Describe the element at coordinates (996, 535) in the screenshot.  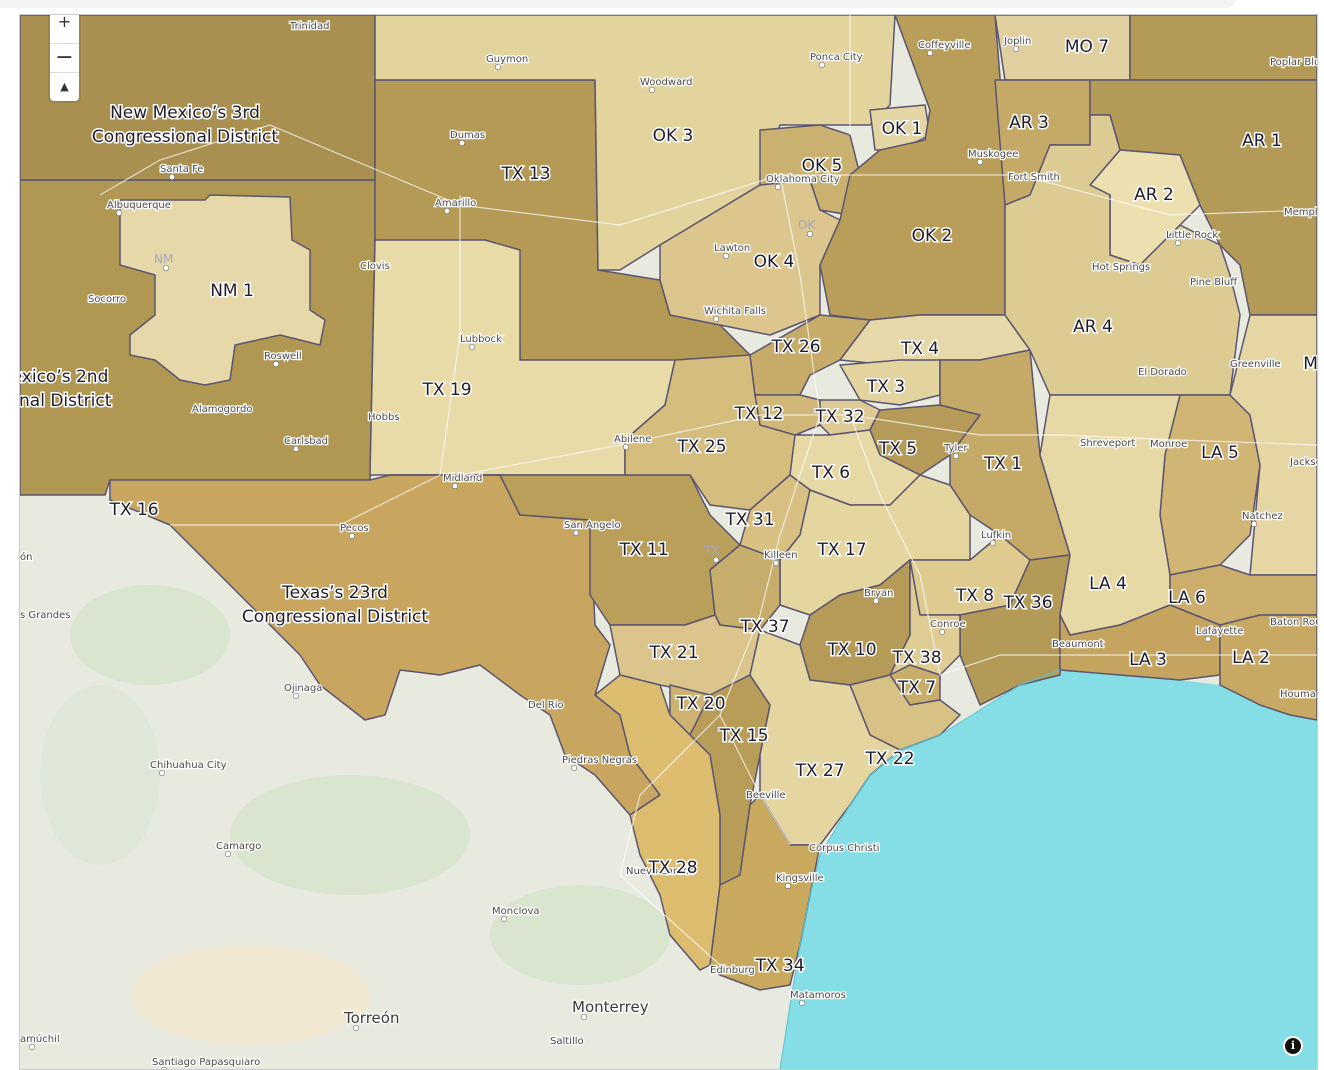
I see `city-label: Lufkin` at that location.